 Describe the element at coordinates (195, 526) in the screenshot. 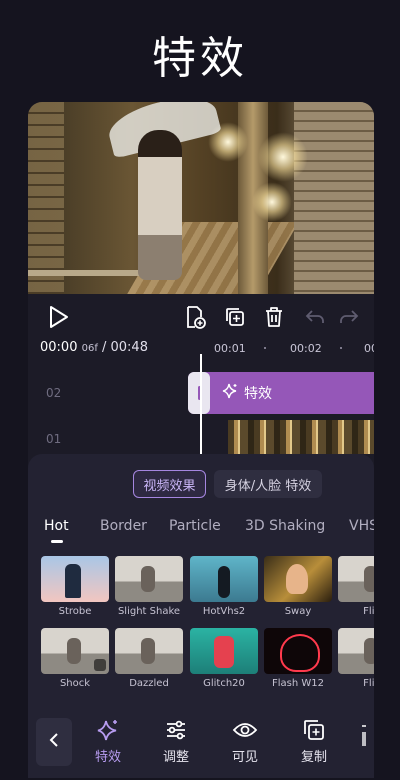

I see `category-particle: Particle` at that location.